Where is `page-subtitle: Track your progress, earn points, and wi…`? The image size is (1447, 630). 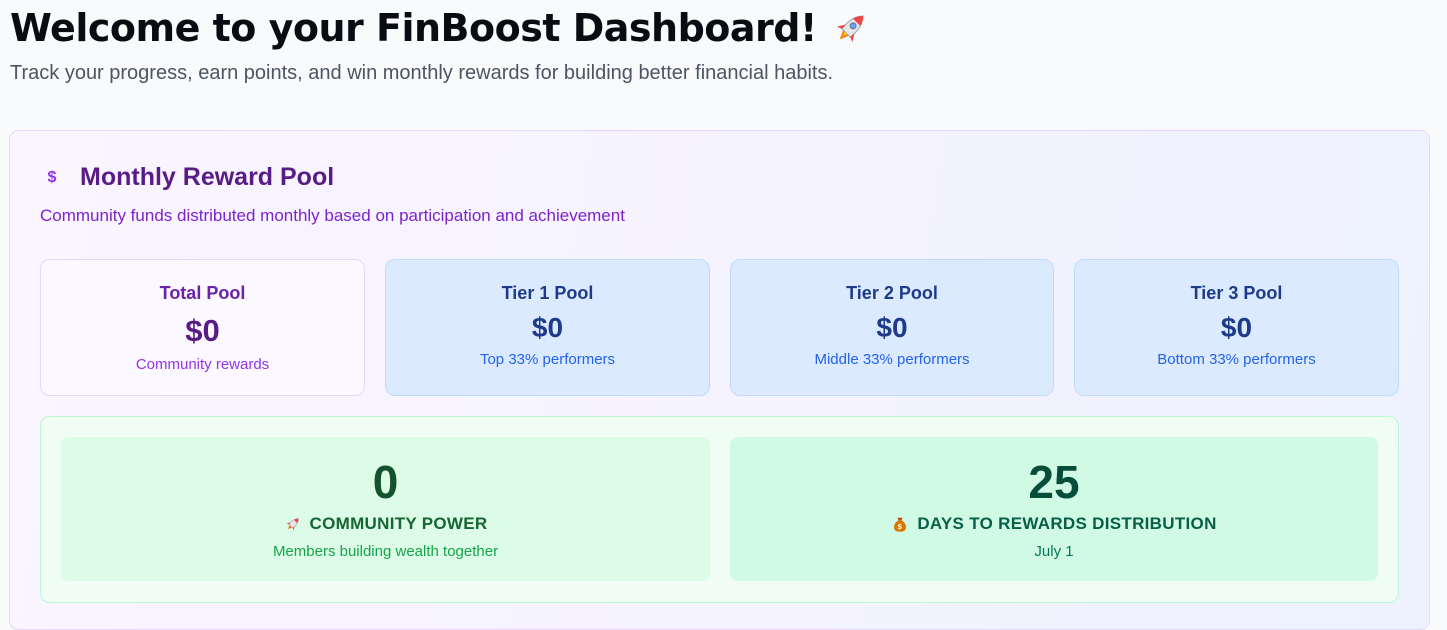 page-subtitle: Track your progress, earn points, and wi… is located at coordinates (421, 73).